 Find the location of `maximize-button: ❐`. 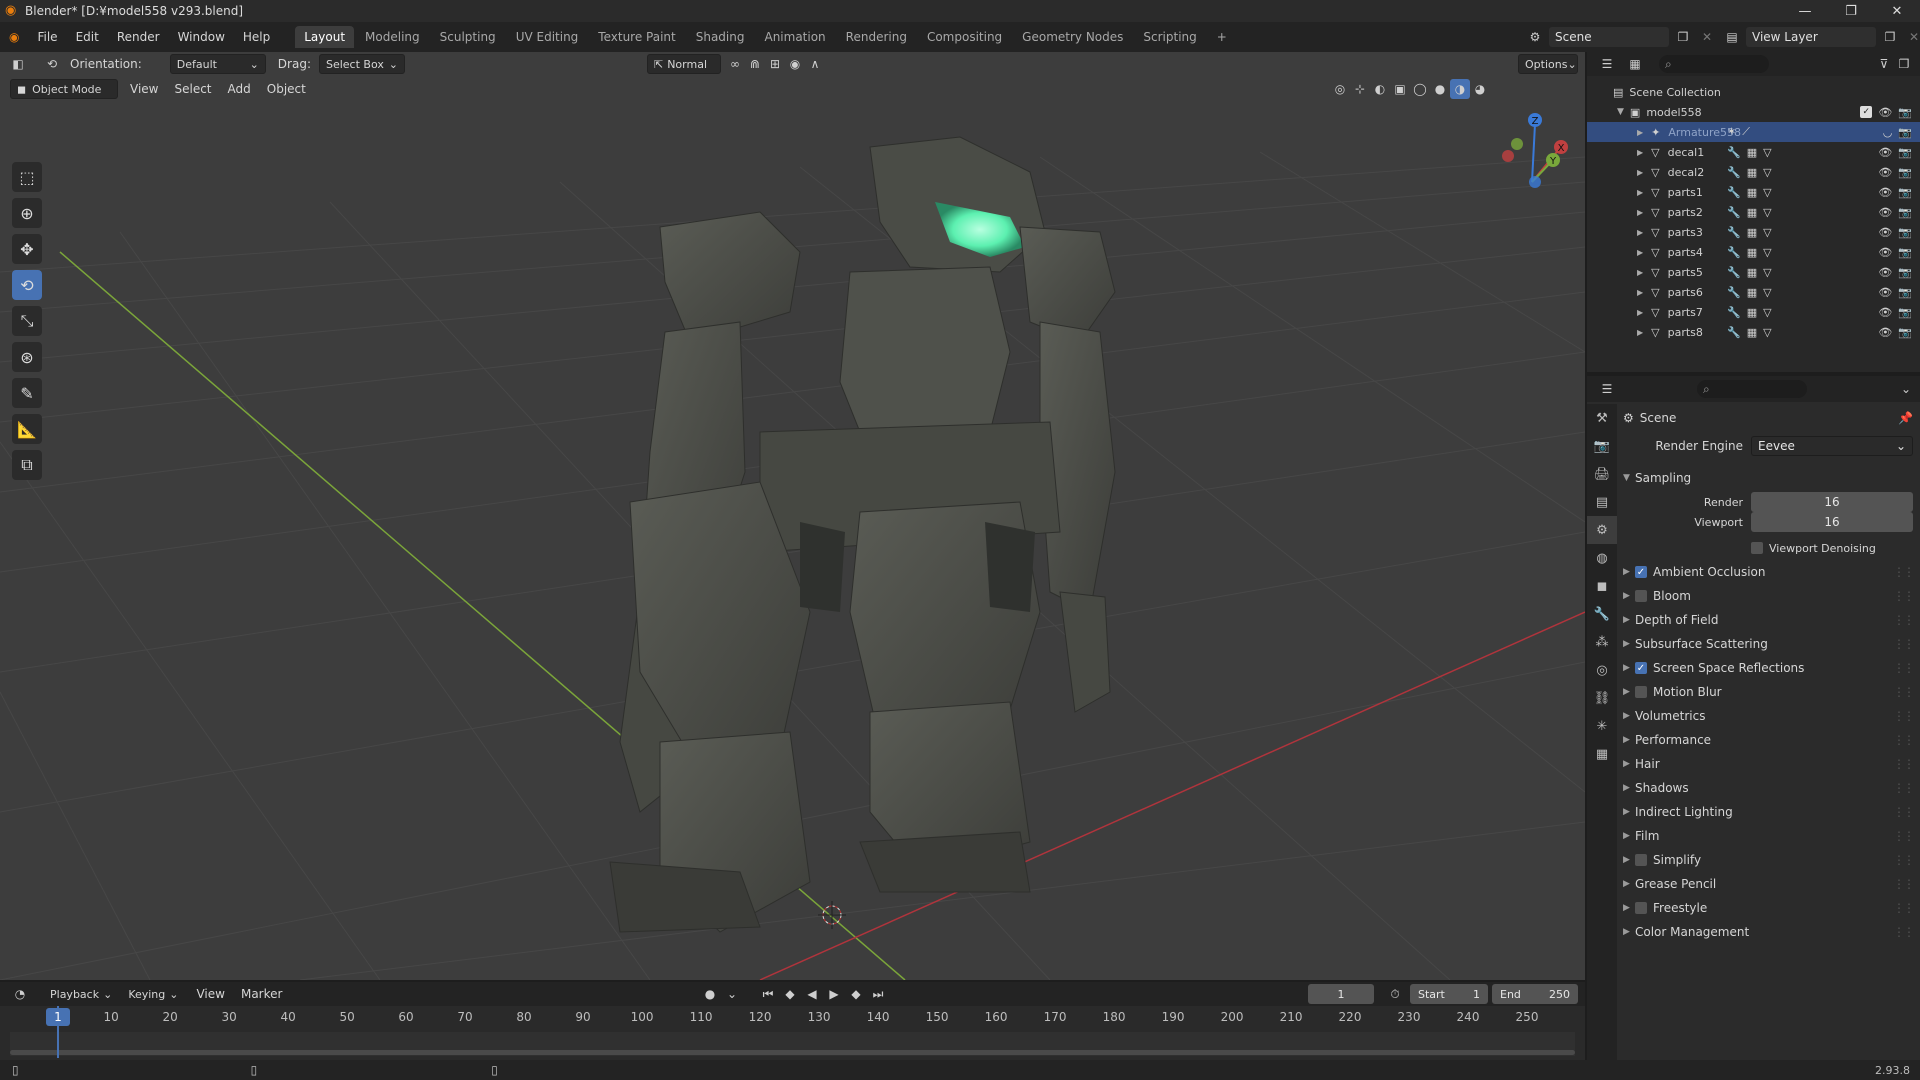

maximize-button: ❐ is located at coordinates (1851, 11).